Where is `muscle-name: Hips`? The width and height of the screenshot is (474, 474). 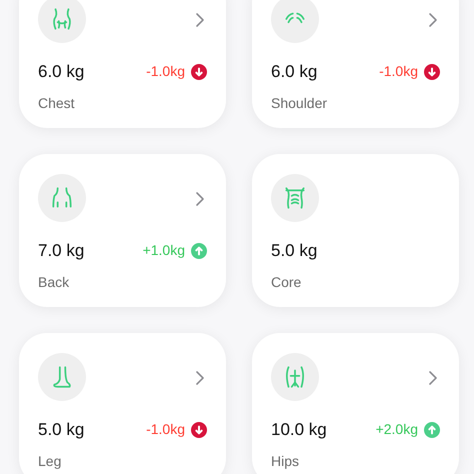
muscle-name: Hips is located at coordinates (285, 461).